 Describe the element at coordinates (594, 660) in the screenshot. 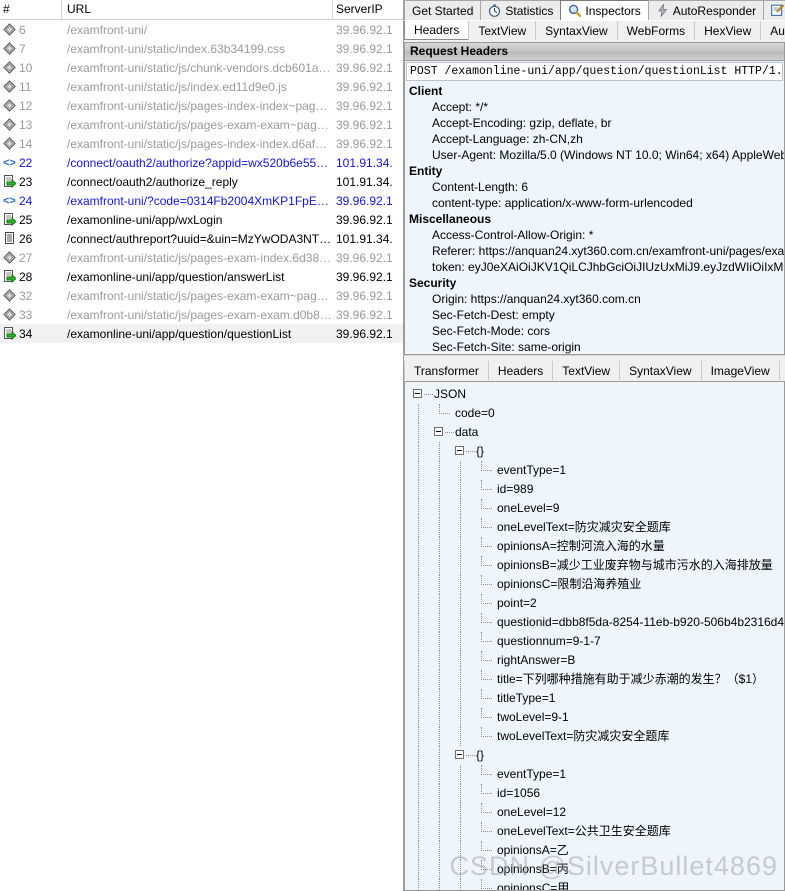

I see `json-tree-row: rightAnswer=B` at that location.